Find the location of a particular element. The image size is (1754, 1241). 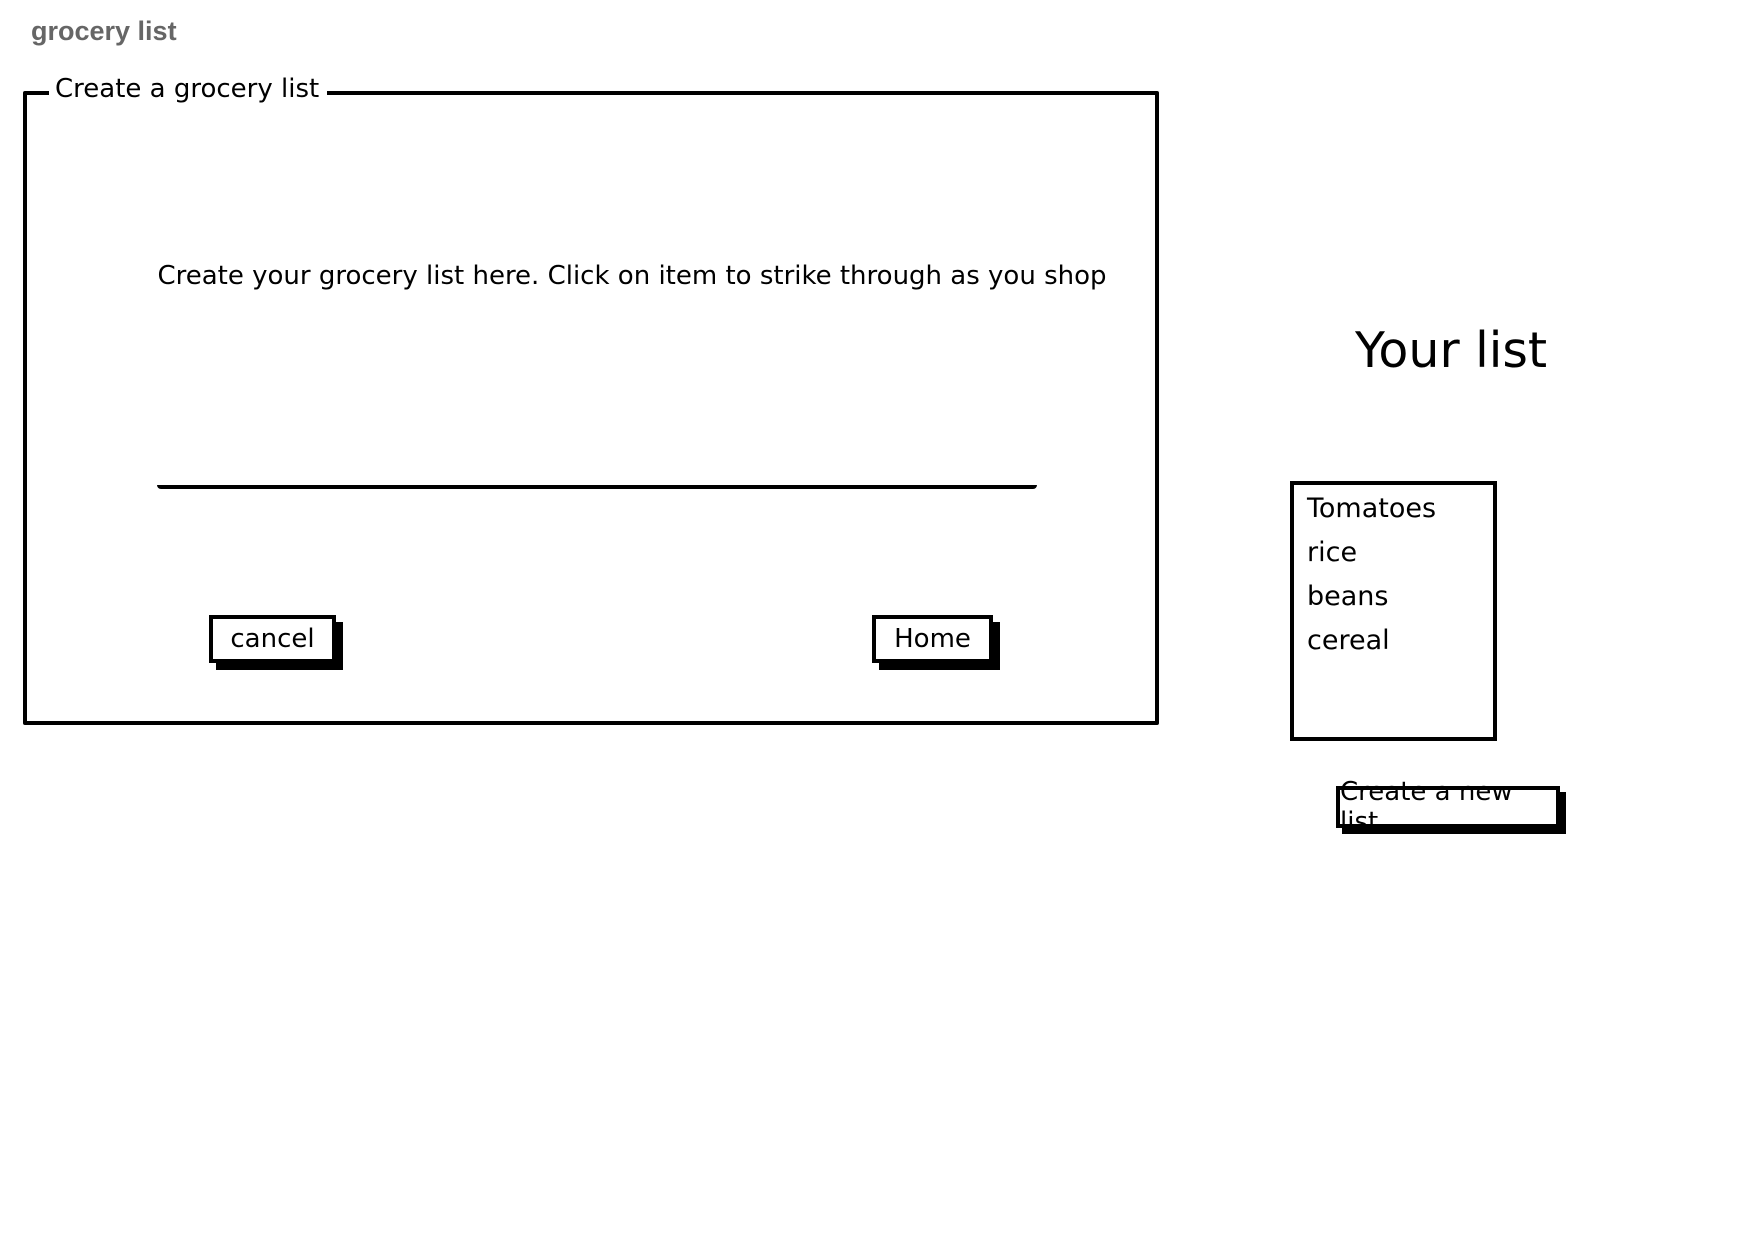

list-item: cereal is located at coordinates (1400, 644).